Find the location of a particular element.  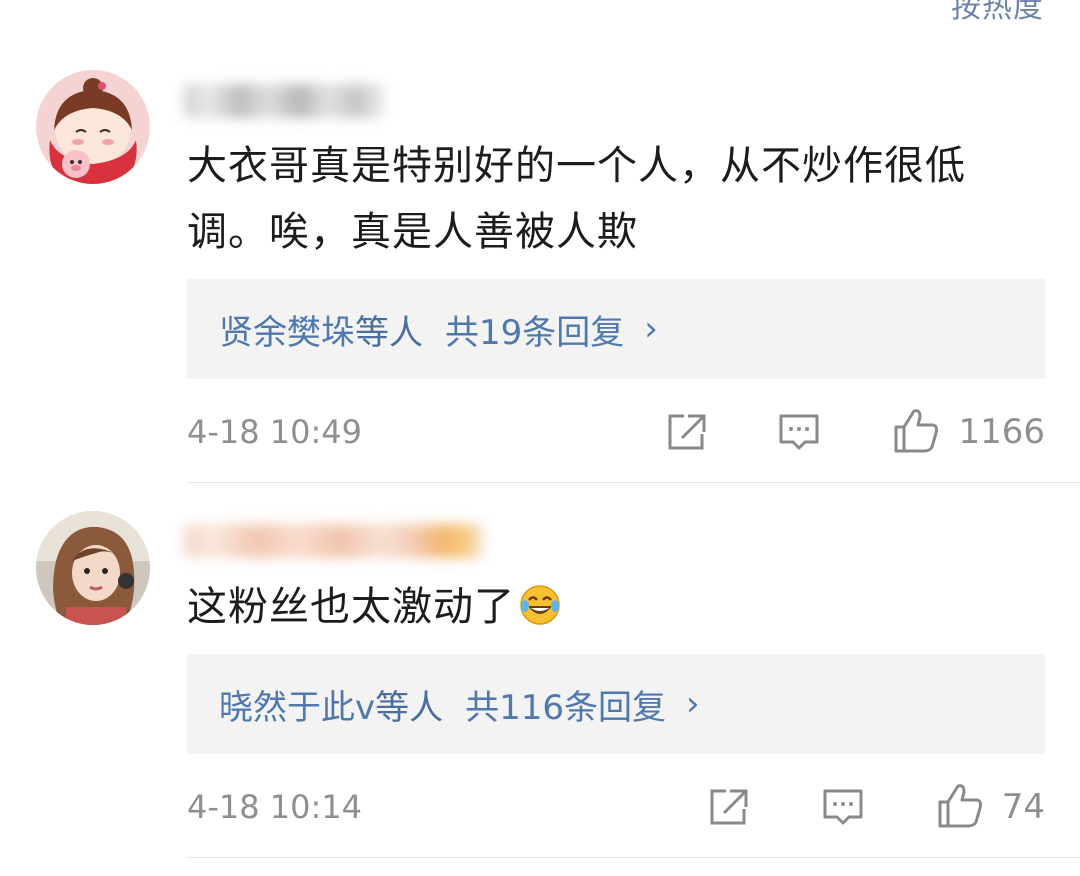

comment-text: 大衣哥真是特别好的一个人，从不炒作很低调。唉，真是人善被人欺 is located at coordinates (576, 199).